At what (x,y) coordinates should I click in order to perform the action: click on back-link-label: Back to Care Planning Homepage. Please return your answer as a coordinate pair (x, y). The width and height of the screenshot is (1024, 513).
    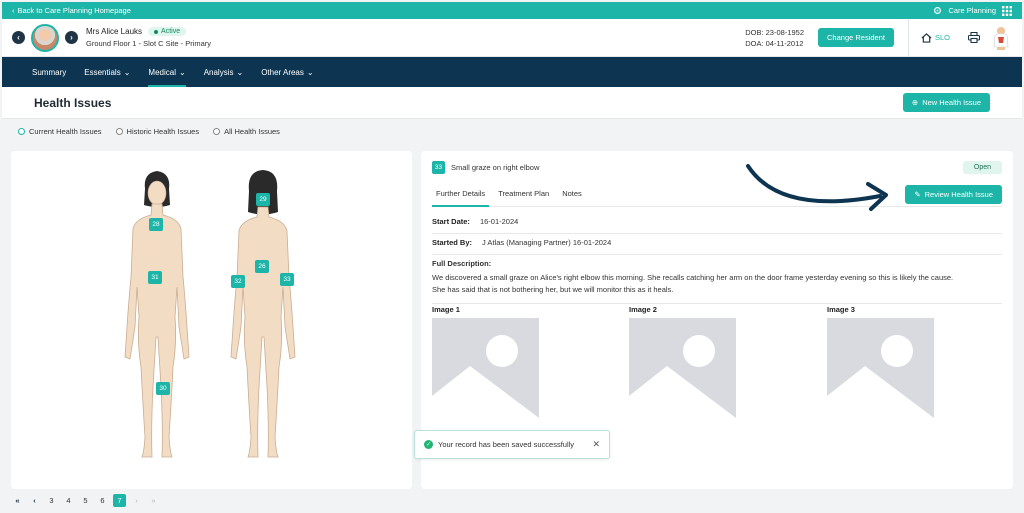
    Looking at the image, I should click on (74, 10).